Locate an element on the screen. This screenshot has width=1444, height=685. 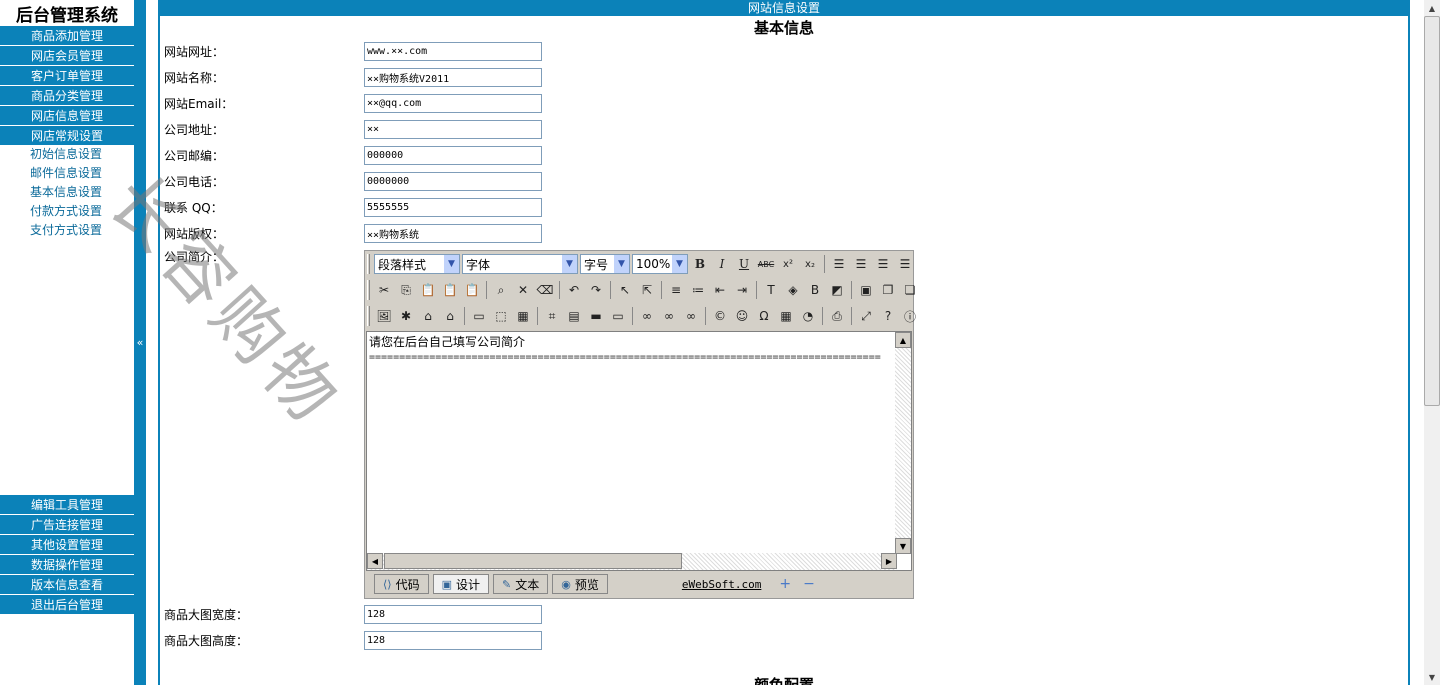
site-name-input is located at coordinates (453, 77).